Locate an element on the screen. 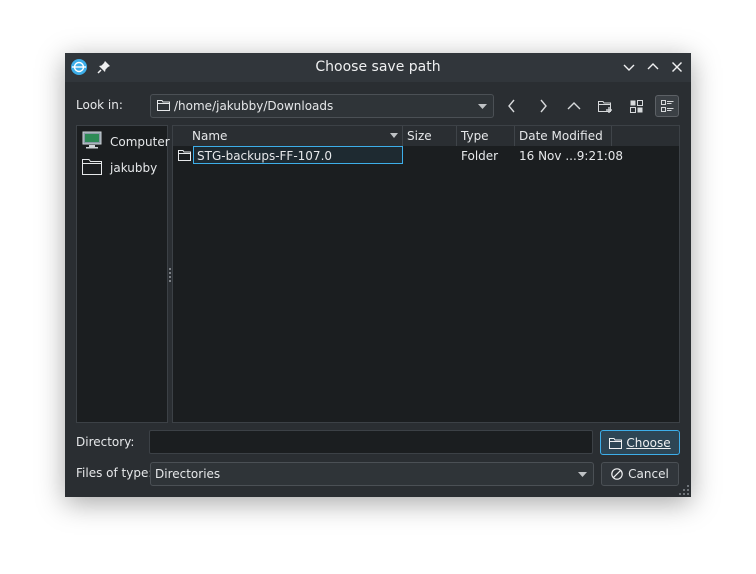  choose-label: Choose is located at coordinates (648, 442).